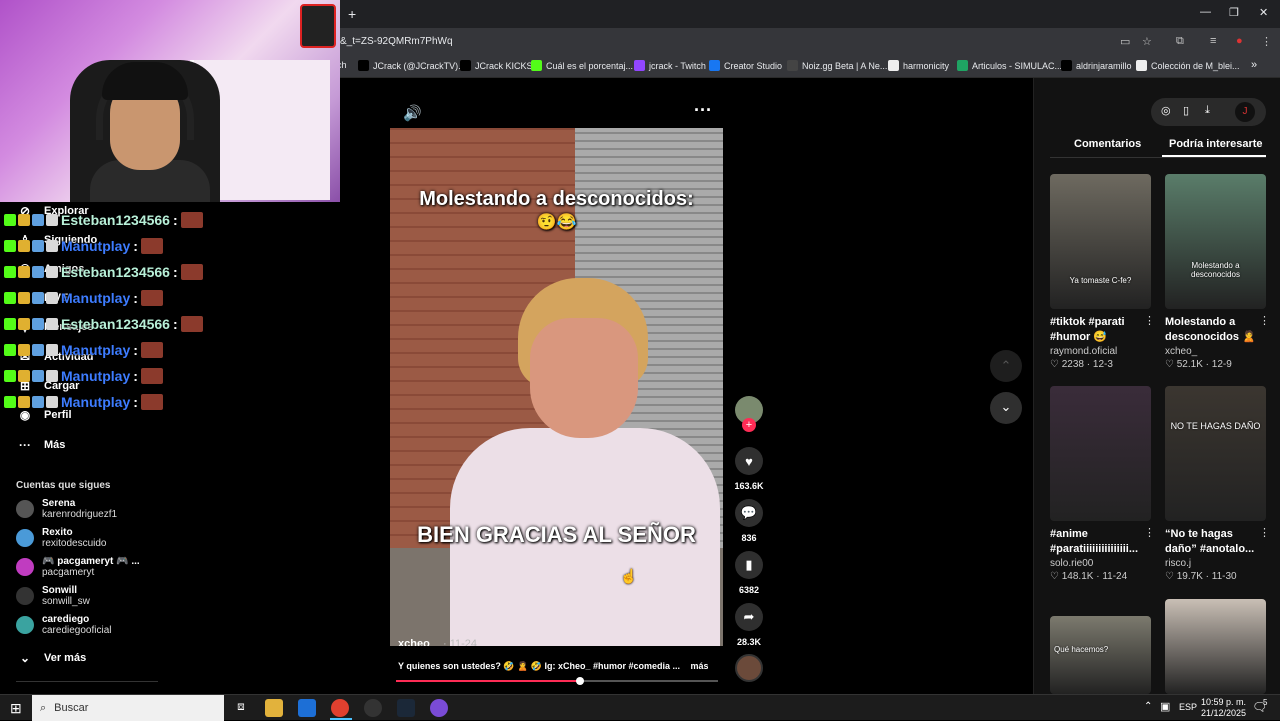 The image size is (1280, 721). Describe the element at coordinates (1213, 41) in the screenshot. I see `tab-search-icon: ≡` at that location.